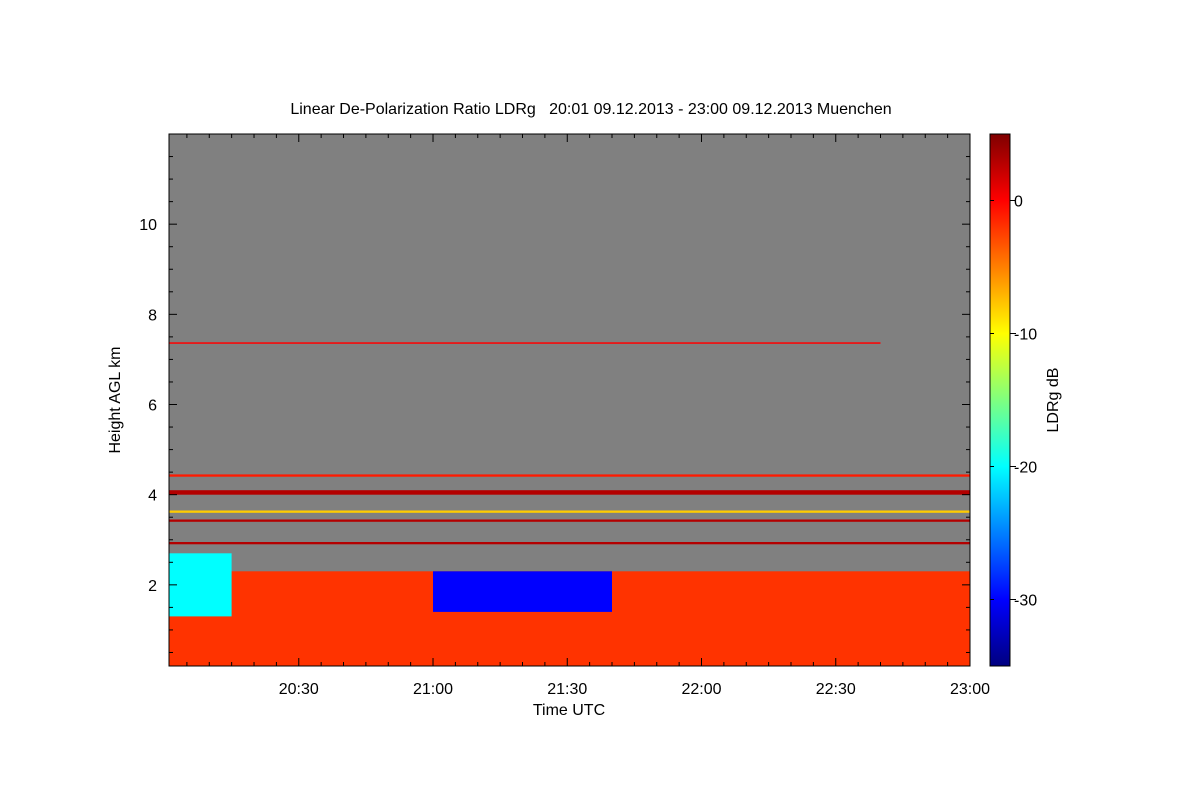 The height and width of the screenshot is (800, 1200). What do you see at coordinates (152, 496) in the screenshot?
I see `y-tick-label: 4` at bounding box center [152, 496].